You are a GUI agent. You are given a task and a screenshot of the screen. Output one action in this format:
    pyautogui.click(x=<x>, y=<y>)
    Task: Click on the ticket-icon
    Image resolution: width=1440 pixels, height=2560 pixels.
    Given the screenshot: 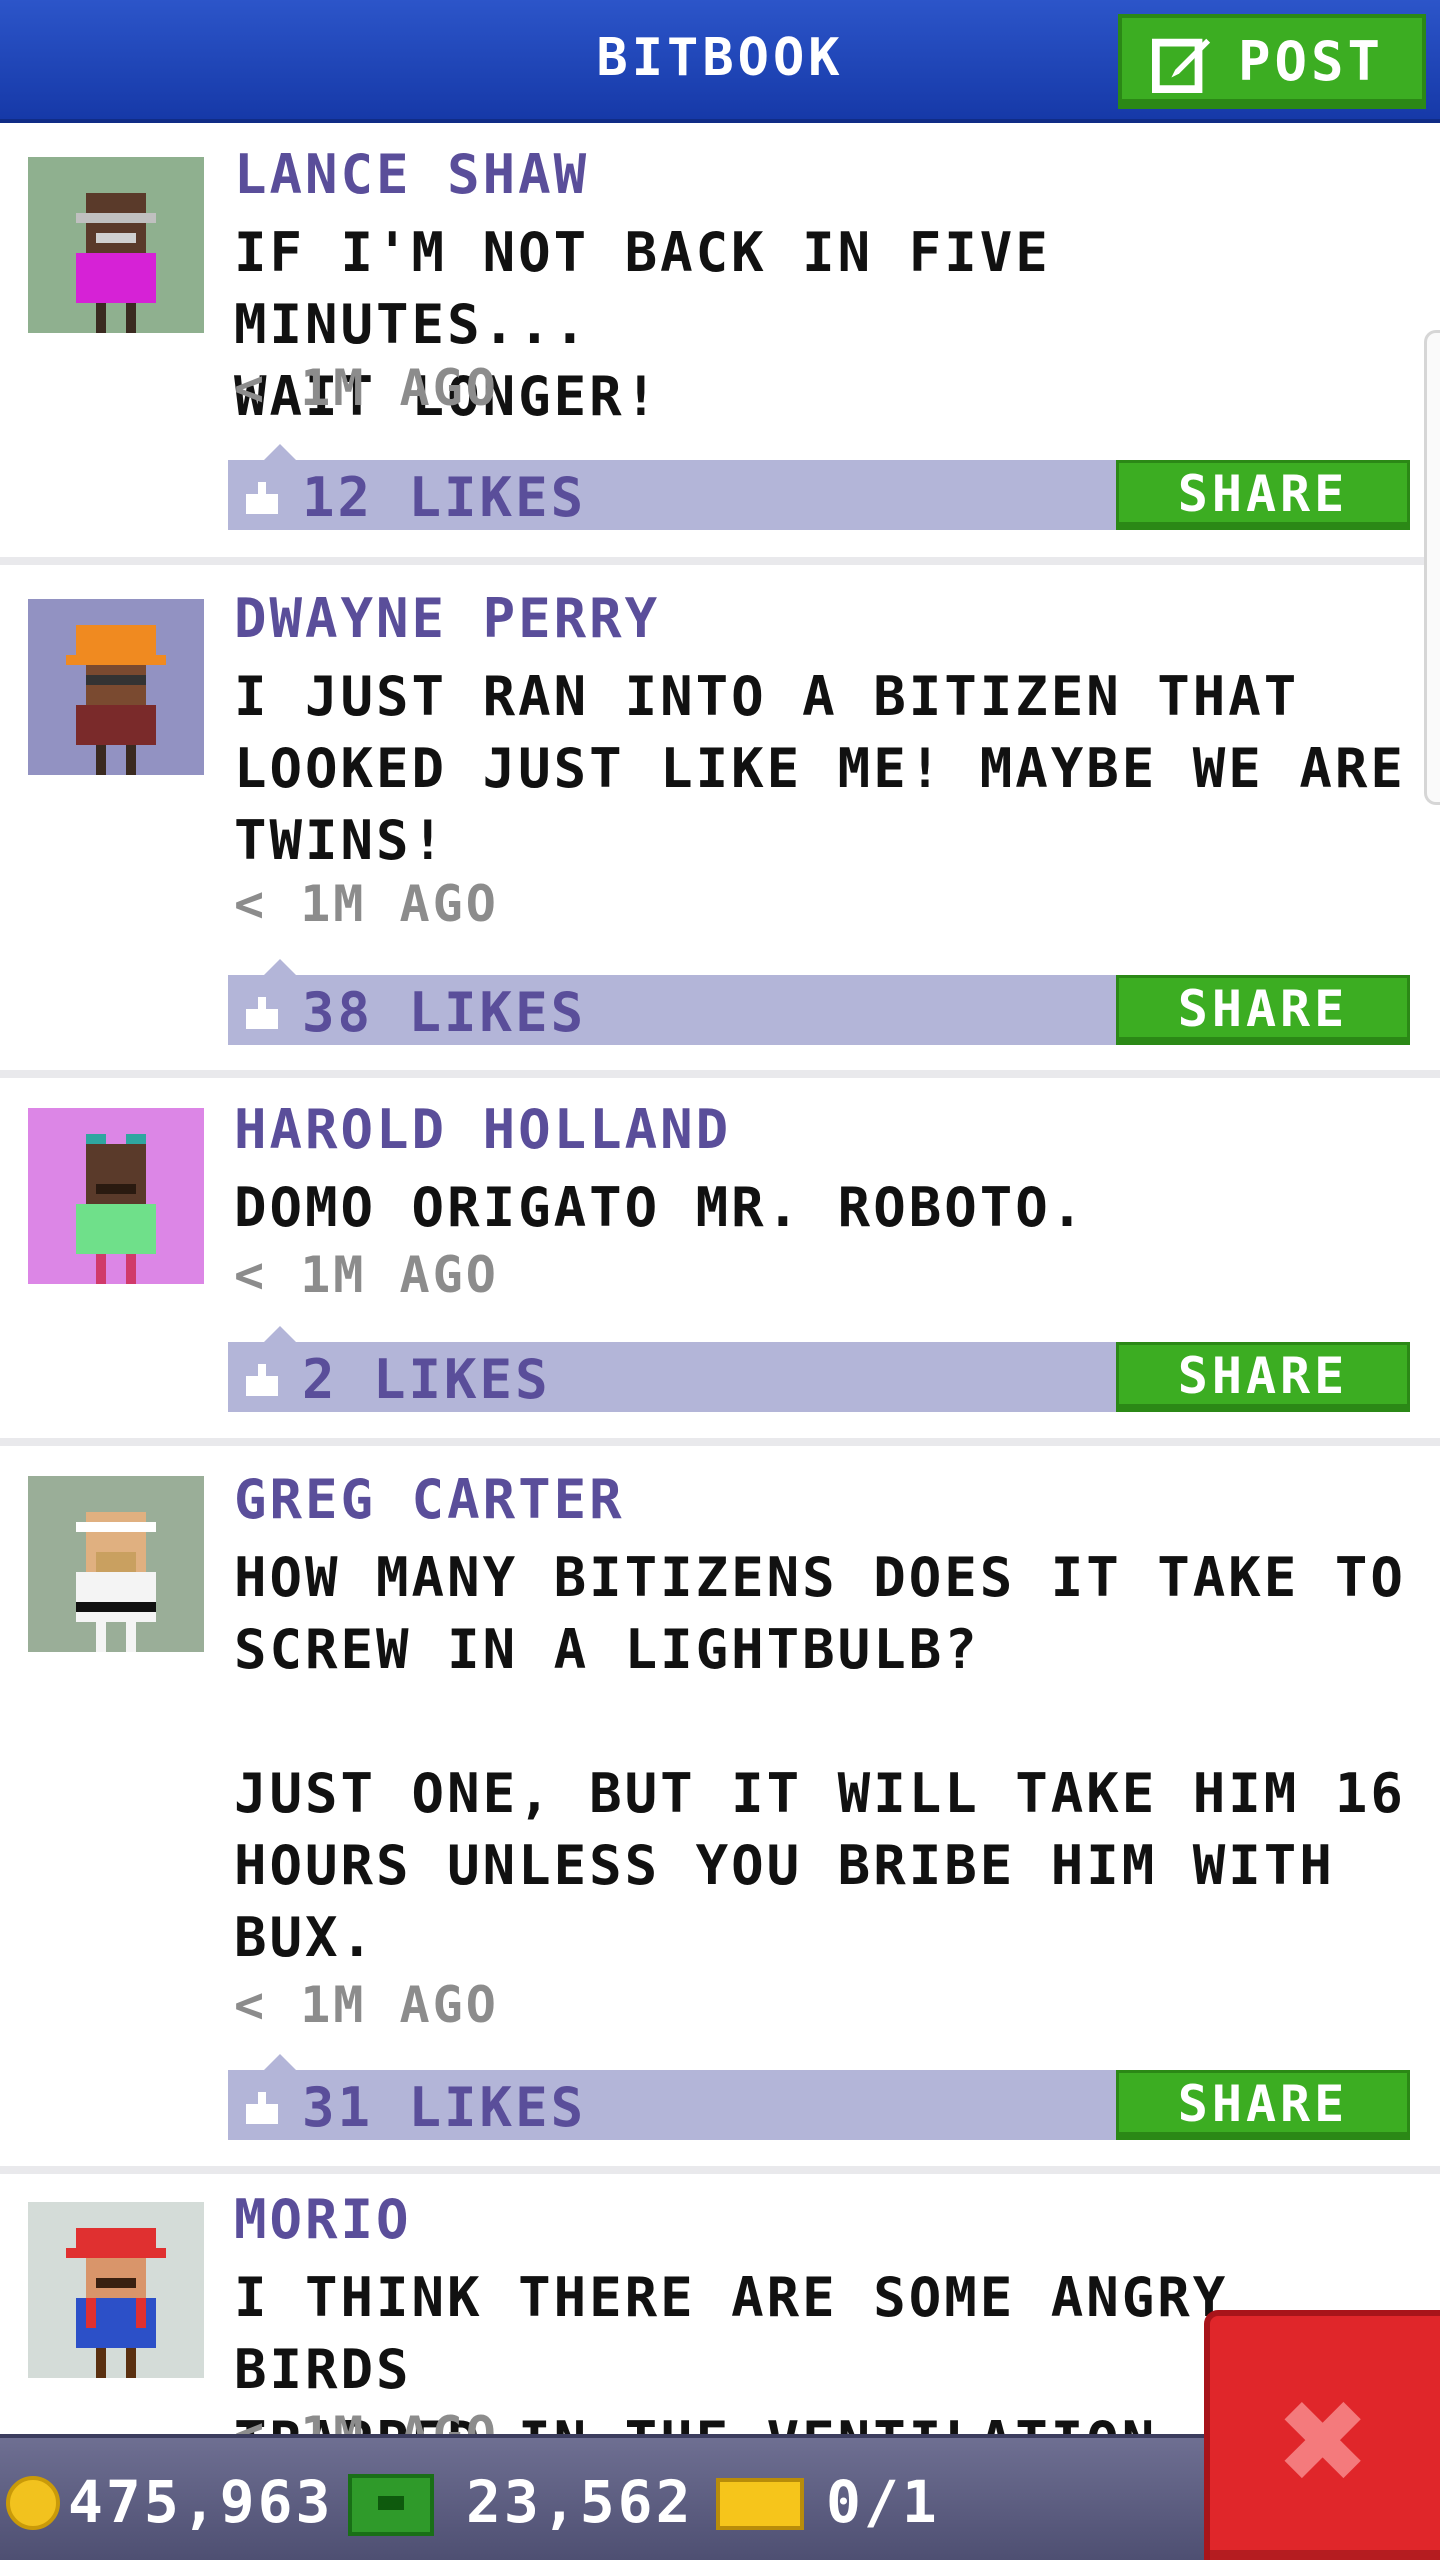 What is the action you would take?
    pyautogui.click(x=760, y=2504)
    